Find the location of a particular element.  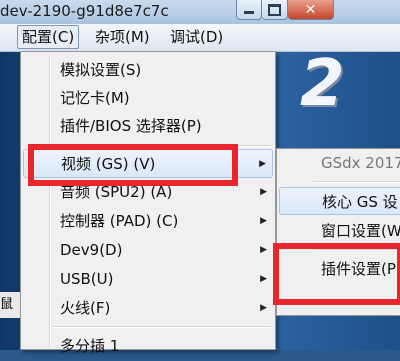

menu-item-dev9: Dev9(D) ▶ is located at coordinates (148, 250).